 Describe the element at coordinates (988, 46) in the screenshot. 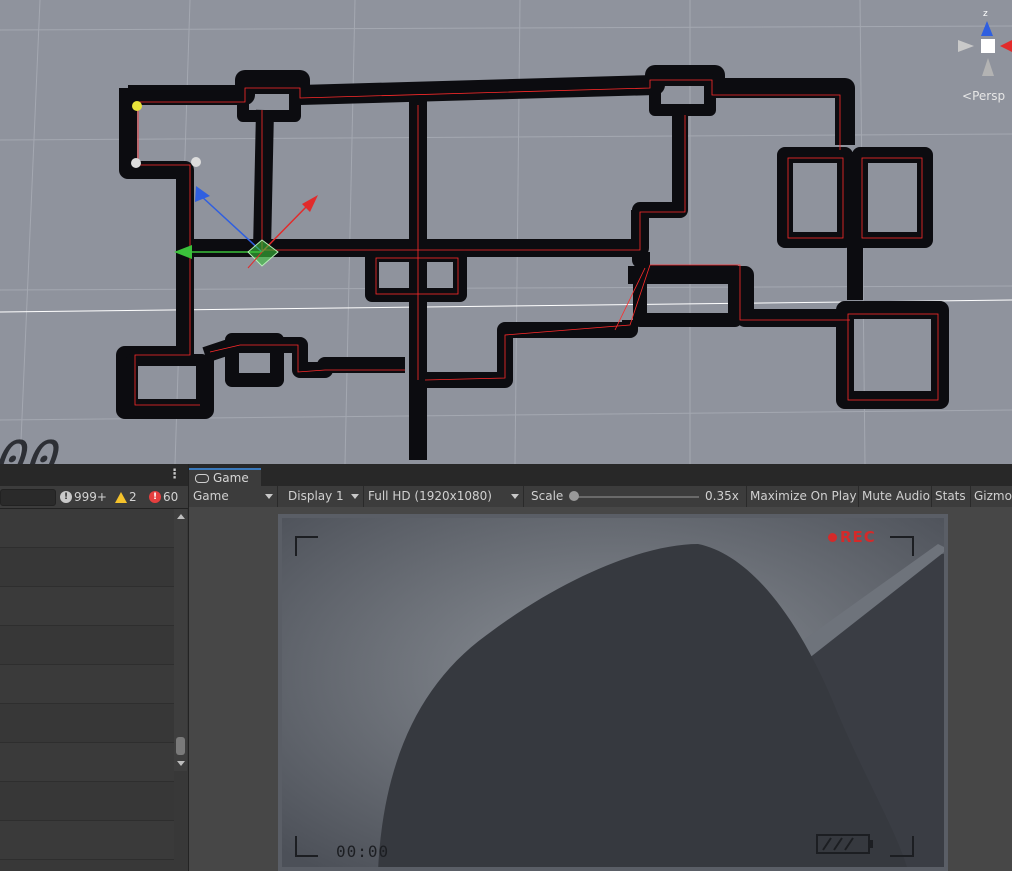

I see `axis-center-cube` at that location.